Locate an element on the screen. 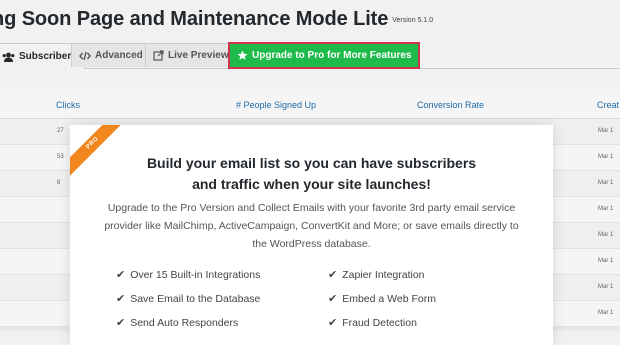  tab-label: Upgrade to Pro for More Features is located at coordinates (332, 55).